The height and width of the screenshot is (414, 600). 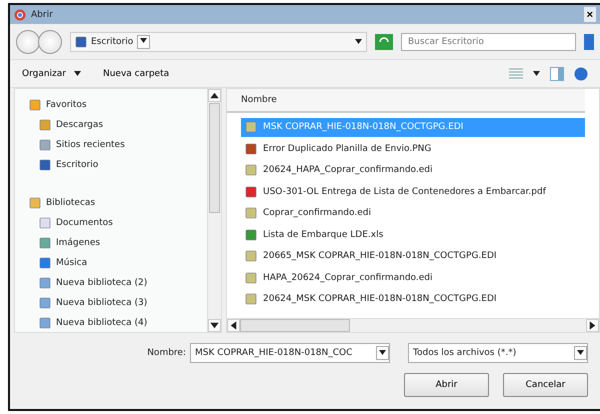 What do you see at coordinates (72, 263) in the screenshot?
I see `sidebar-item: Música` at bounding box center [72, 263].